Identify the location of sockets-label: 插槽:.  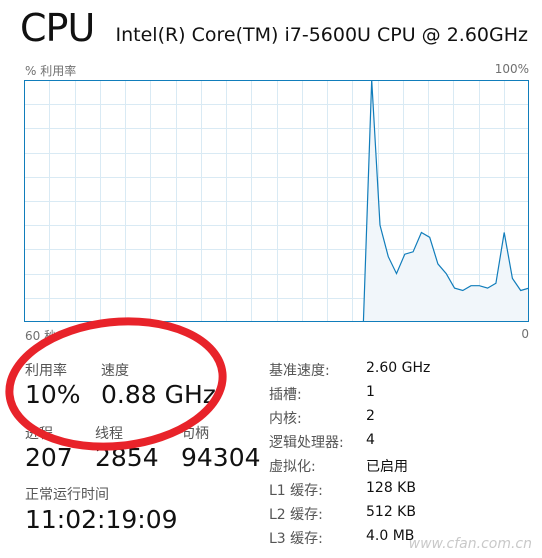
(285, 395).